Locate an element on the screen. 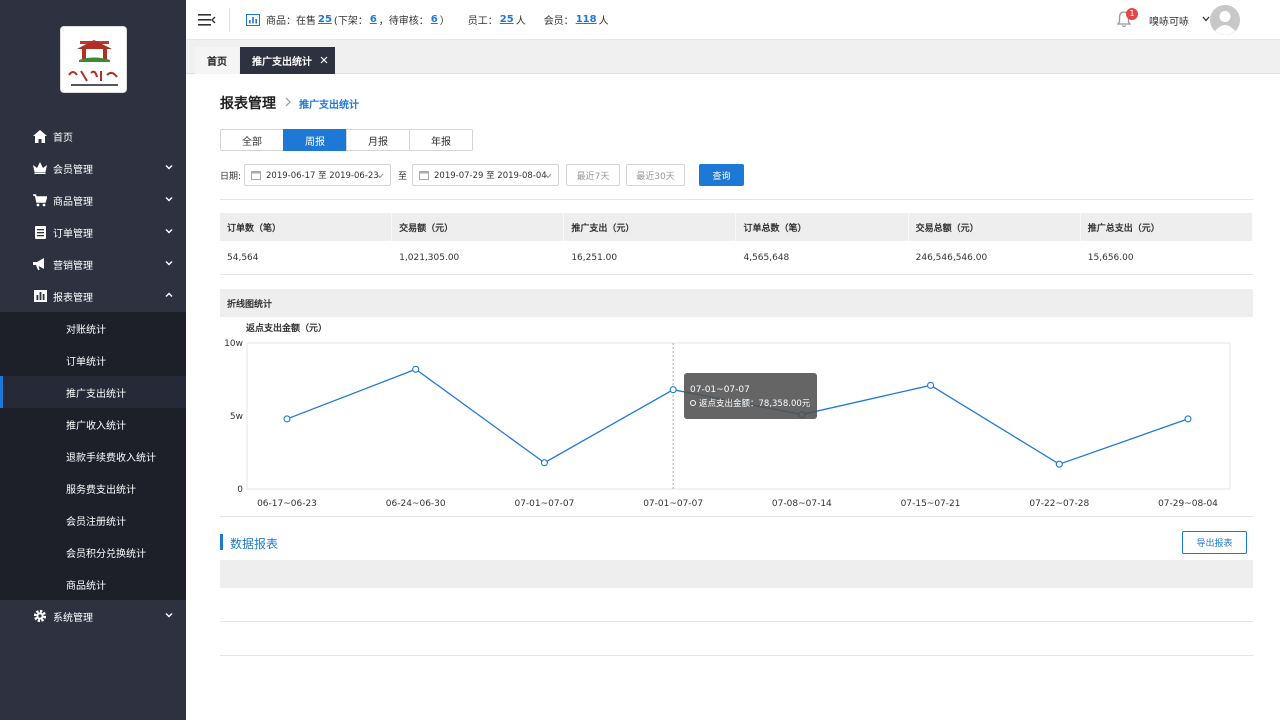  sidebar-item-label: 系统管理 is located at coordinates (73, 618).